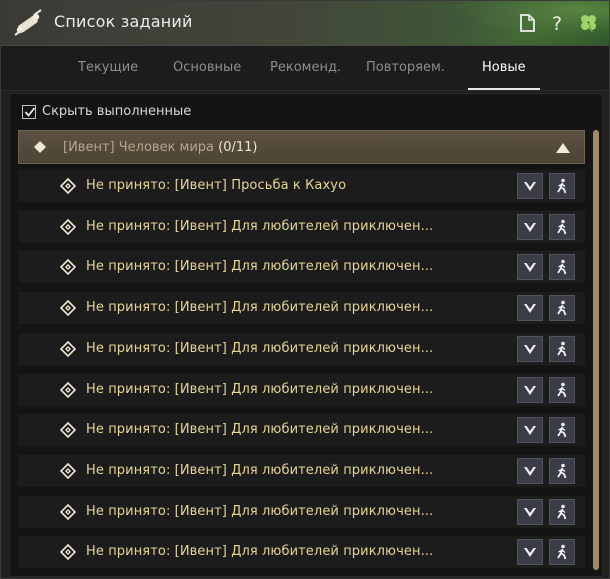 The height and width of the screenshot is (579, 610). What do you see at coordinates (305, 23) in the screenshot?
I see `title-bar: Список заданий ?` at bounding box center [305, 23].